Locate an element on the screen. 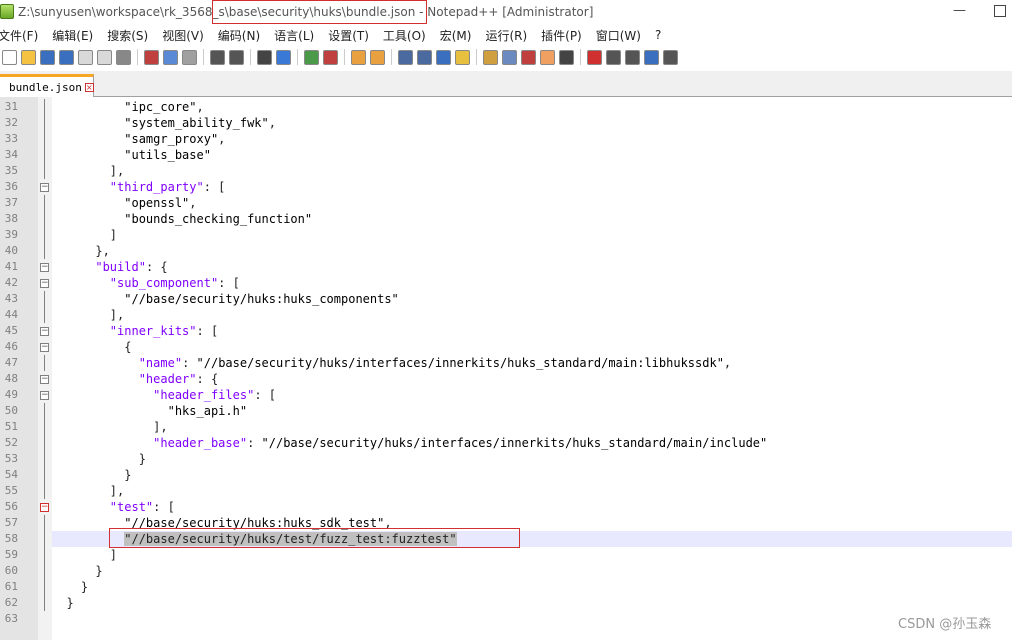  code-line: "header": { is located at coordinates (532, 379).